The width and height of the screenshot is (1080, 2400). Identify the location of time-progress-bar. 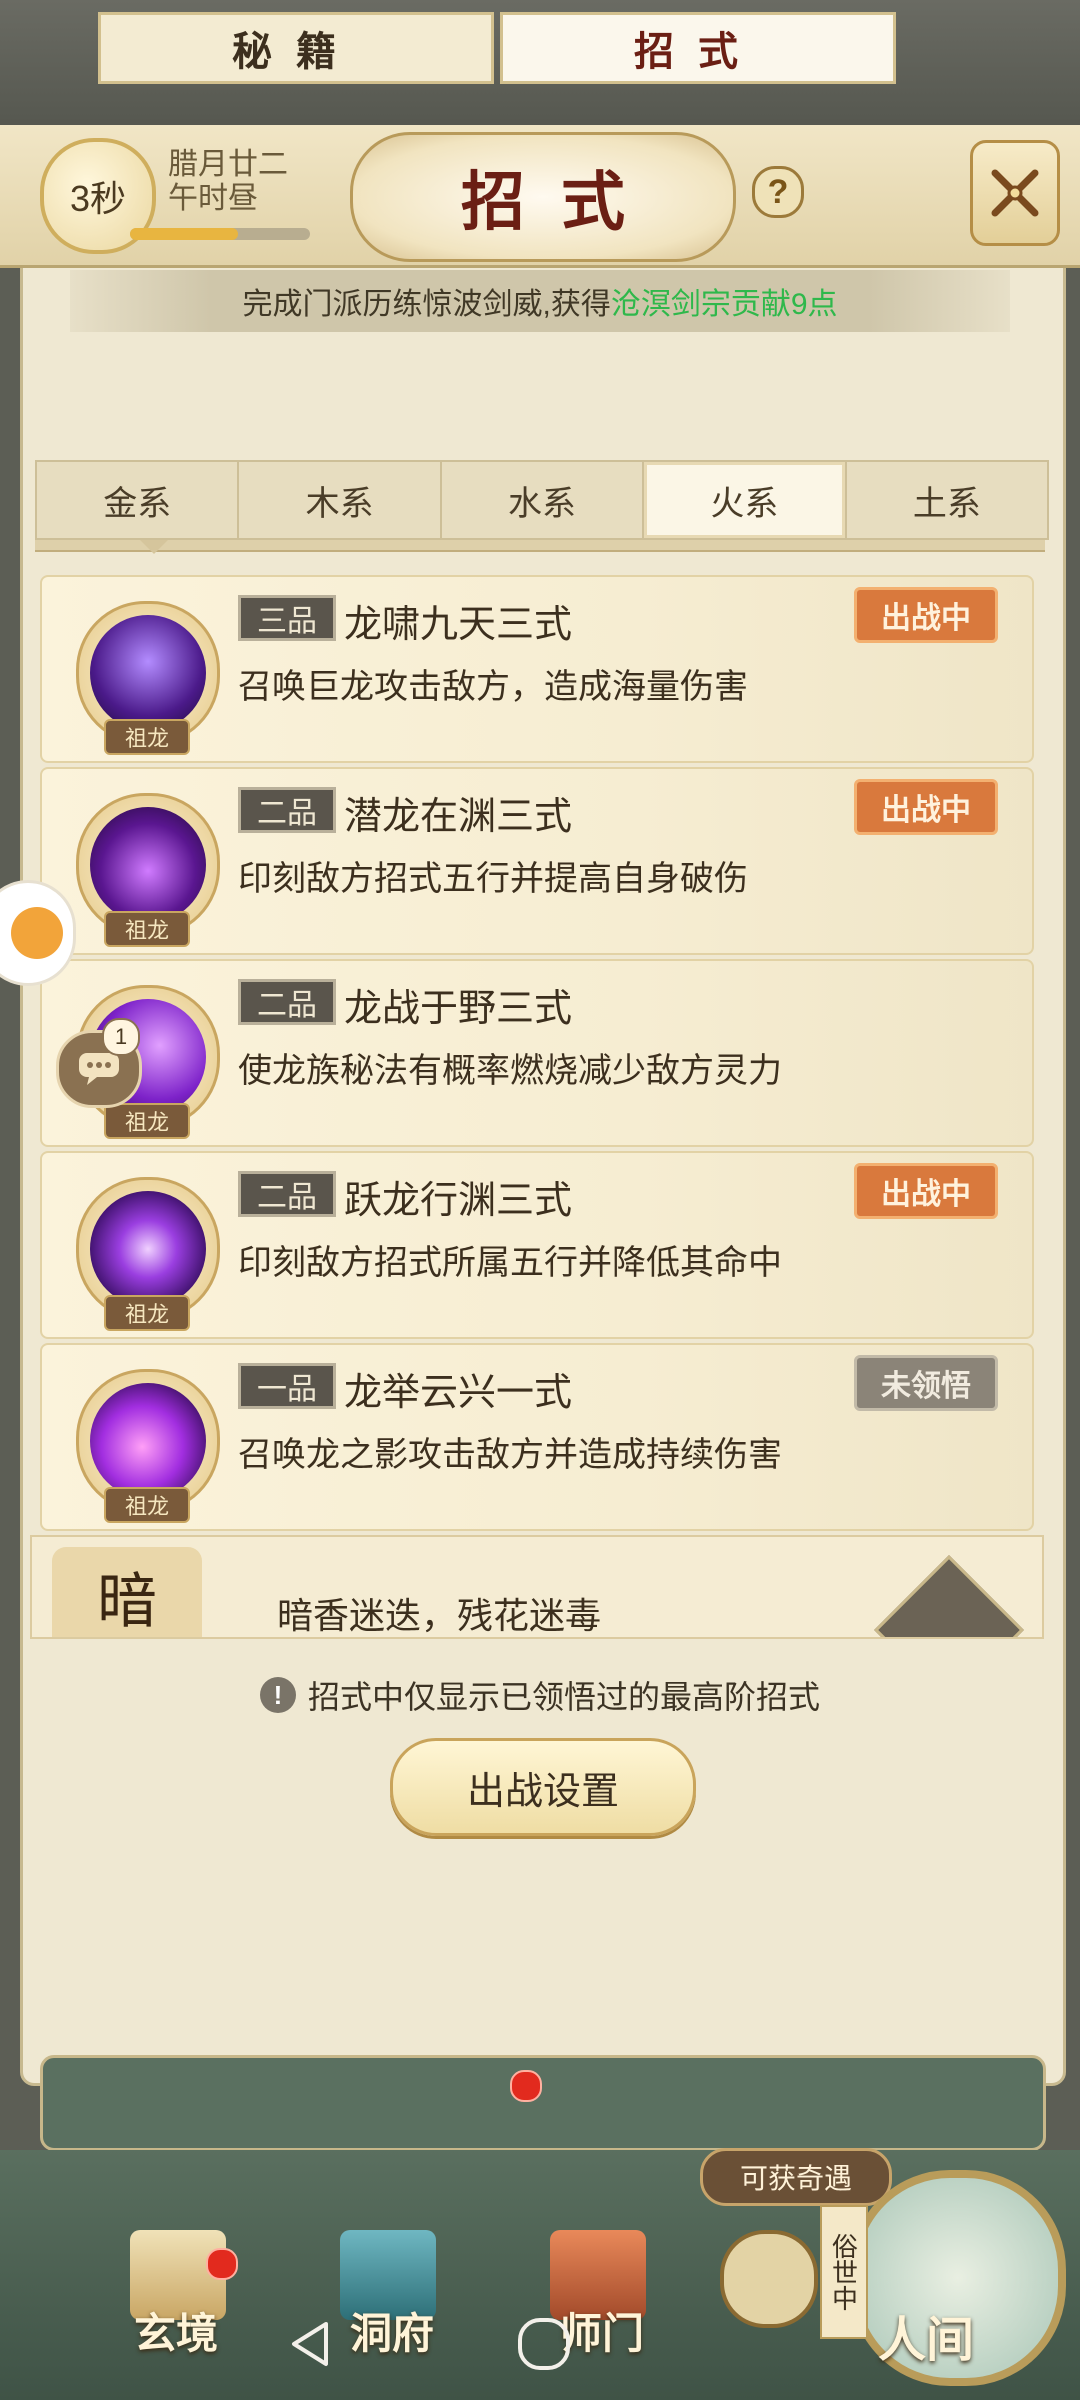
(220, 234).